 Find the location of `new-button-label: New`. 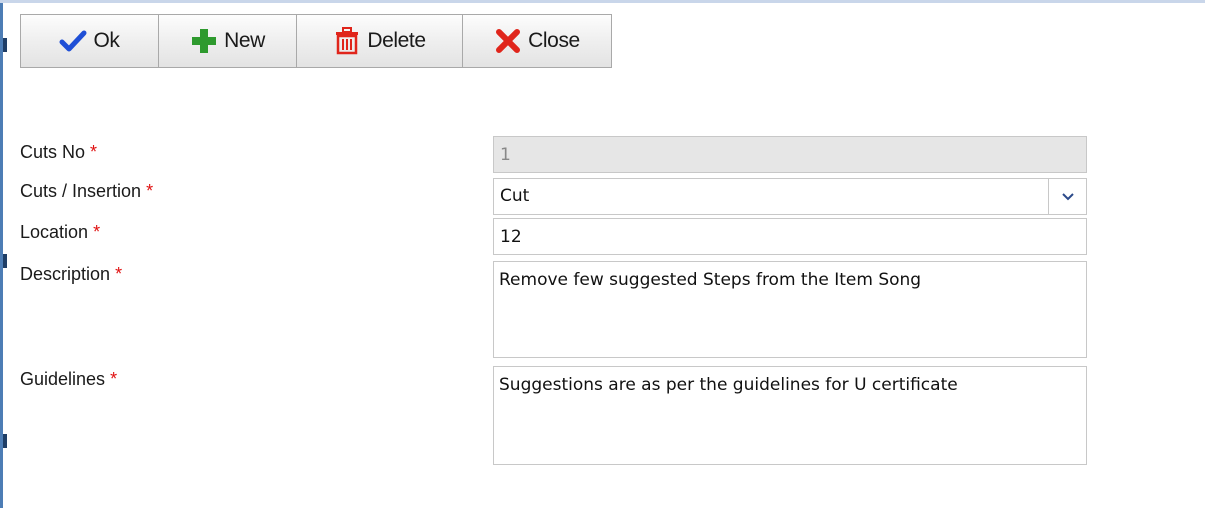

new-button-label: New is located at coordinates (244, 40).